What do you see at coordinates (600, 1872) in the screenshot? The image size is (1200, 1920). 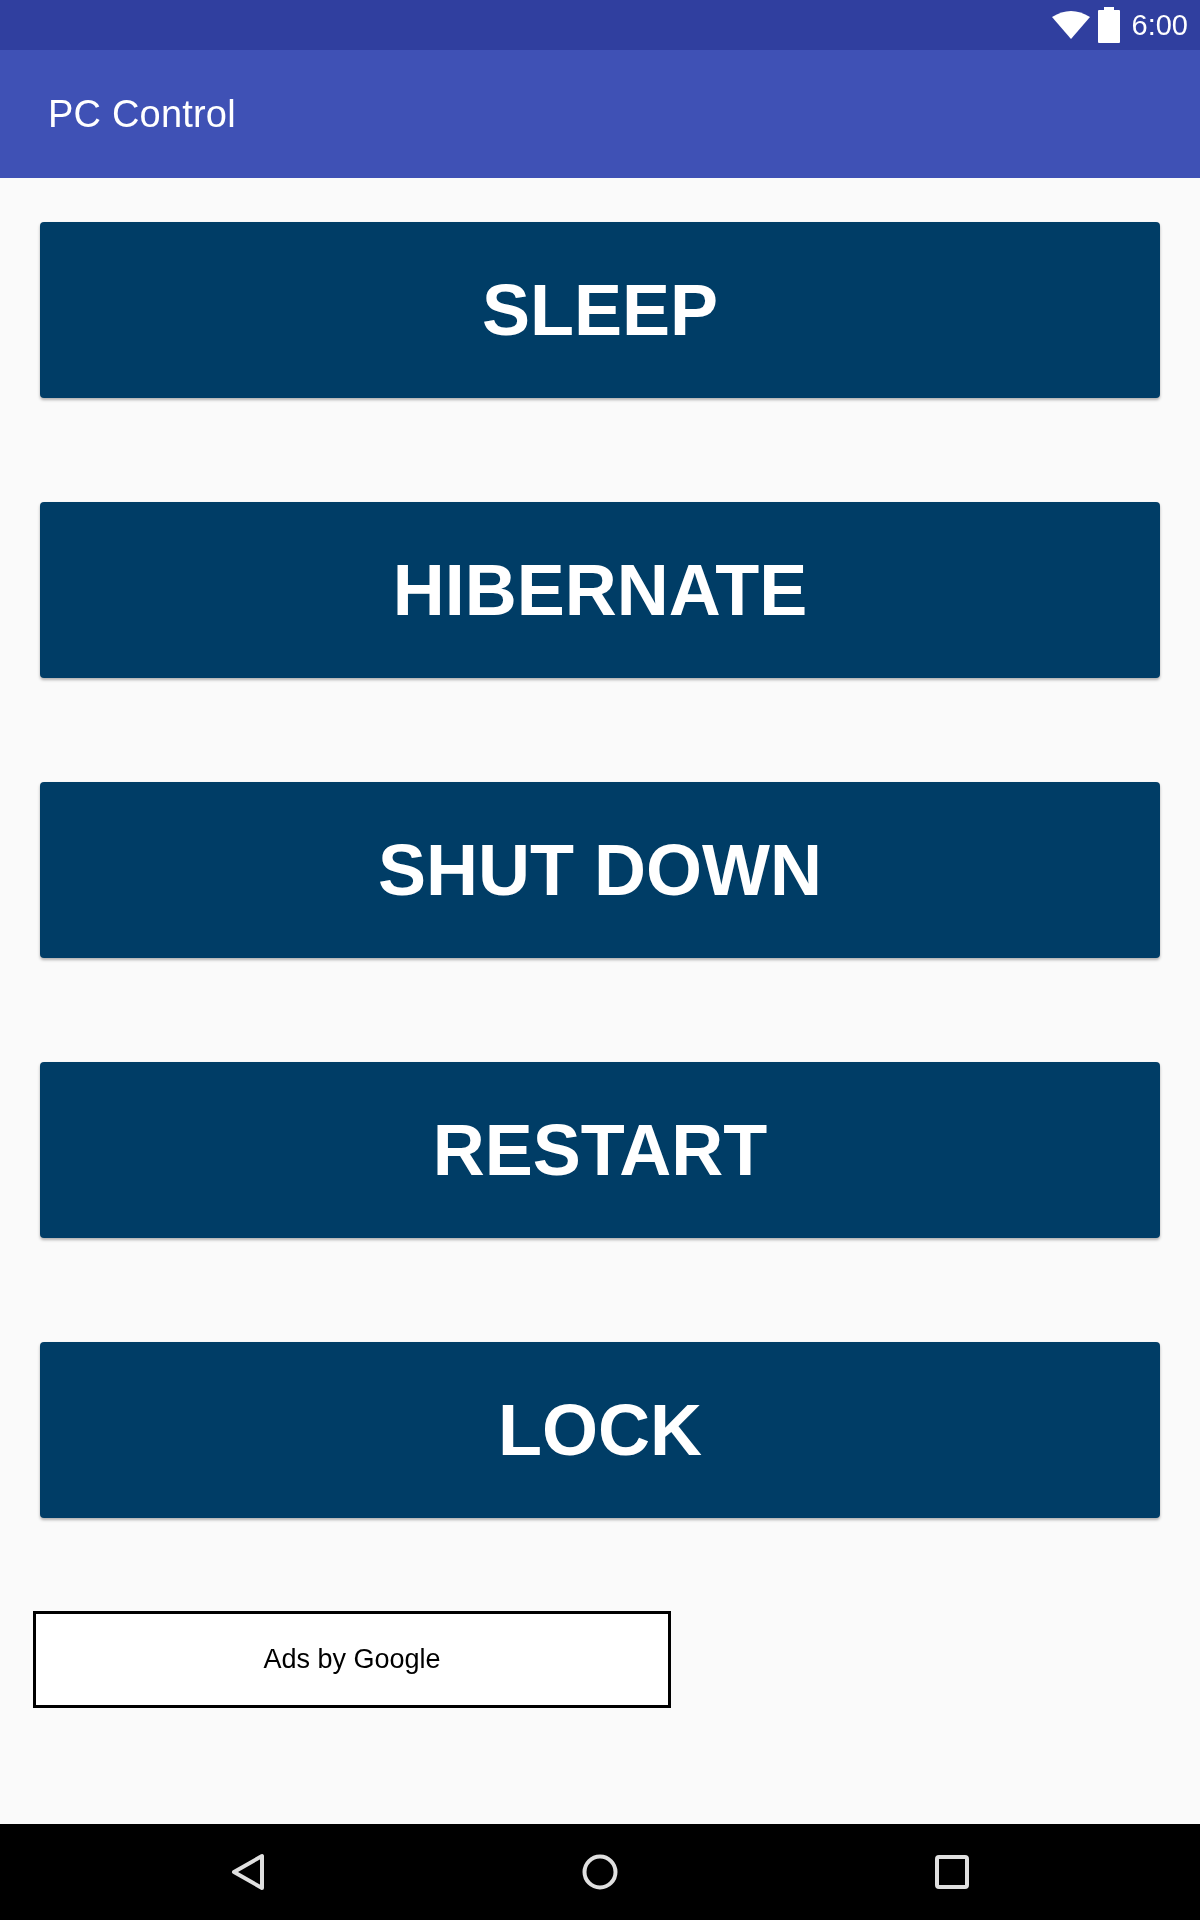 I see `home-icon` at bounding box center [600, 1872].